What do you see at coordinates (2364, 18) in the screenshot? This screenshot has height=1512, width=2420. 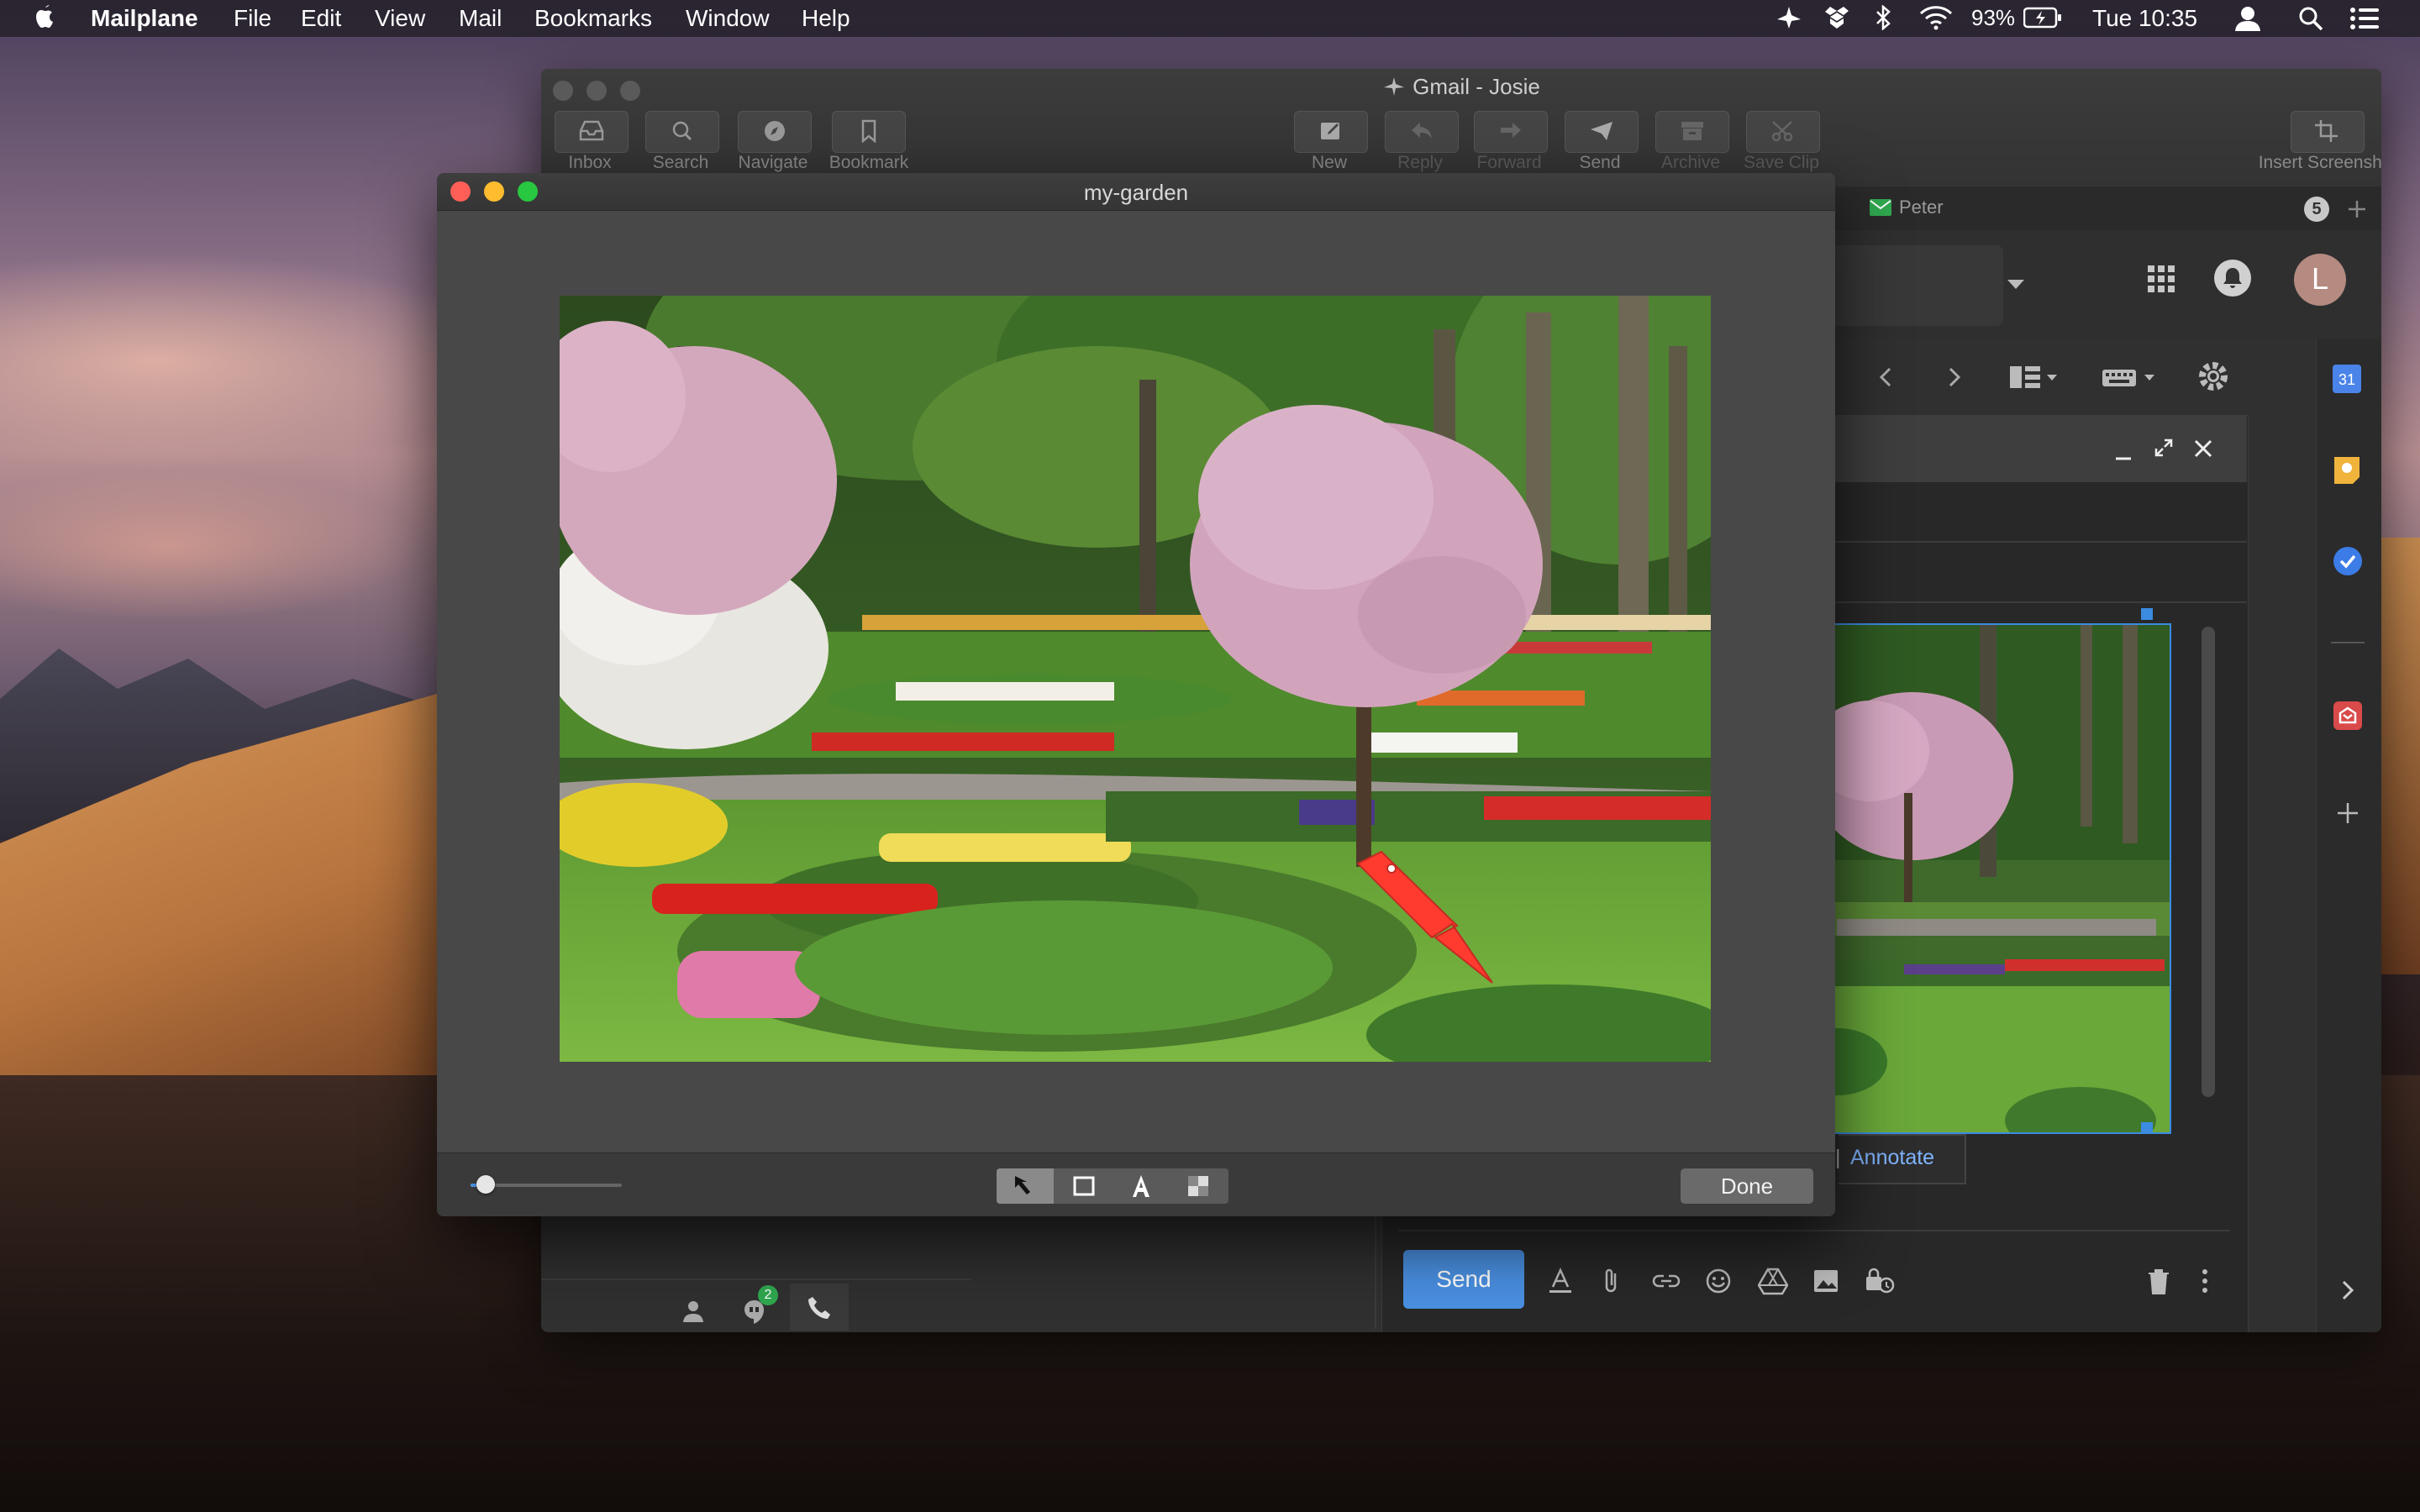 I see `notification-center-icon` at bounding box center [2364, 18].